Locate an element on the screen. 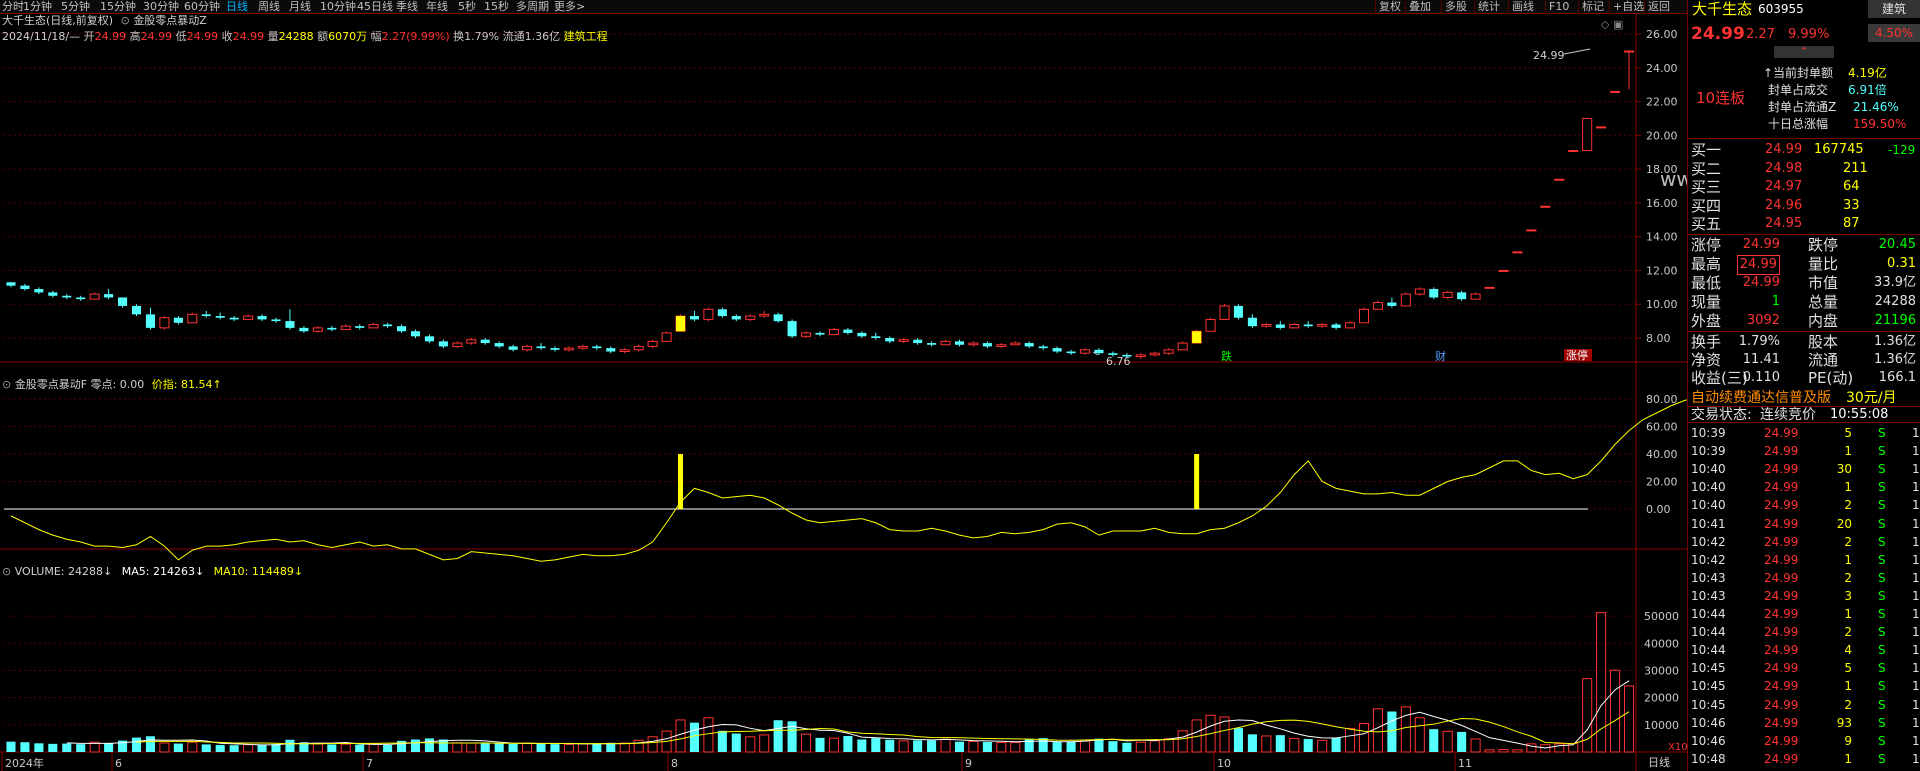  tab-14: 15秒 is located at coordinates (496, 7).